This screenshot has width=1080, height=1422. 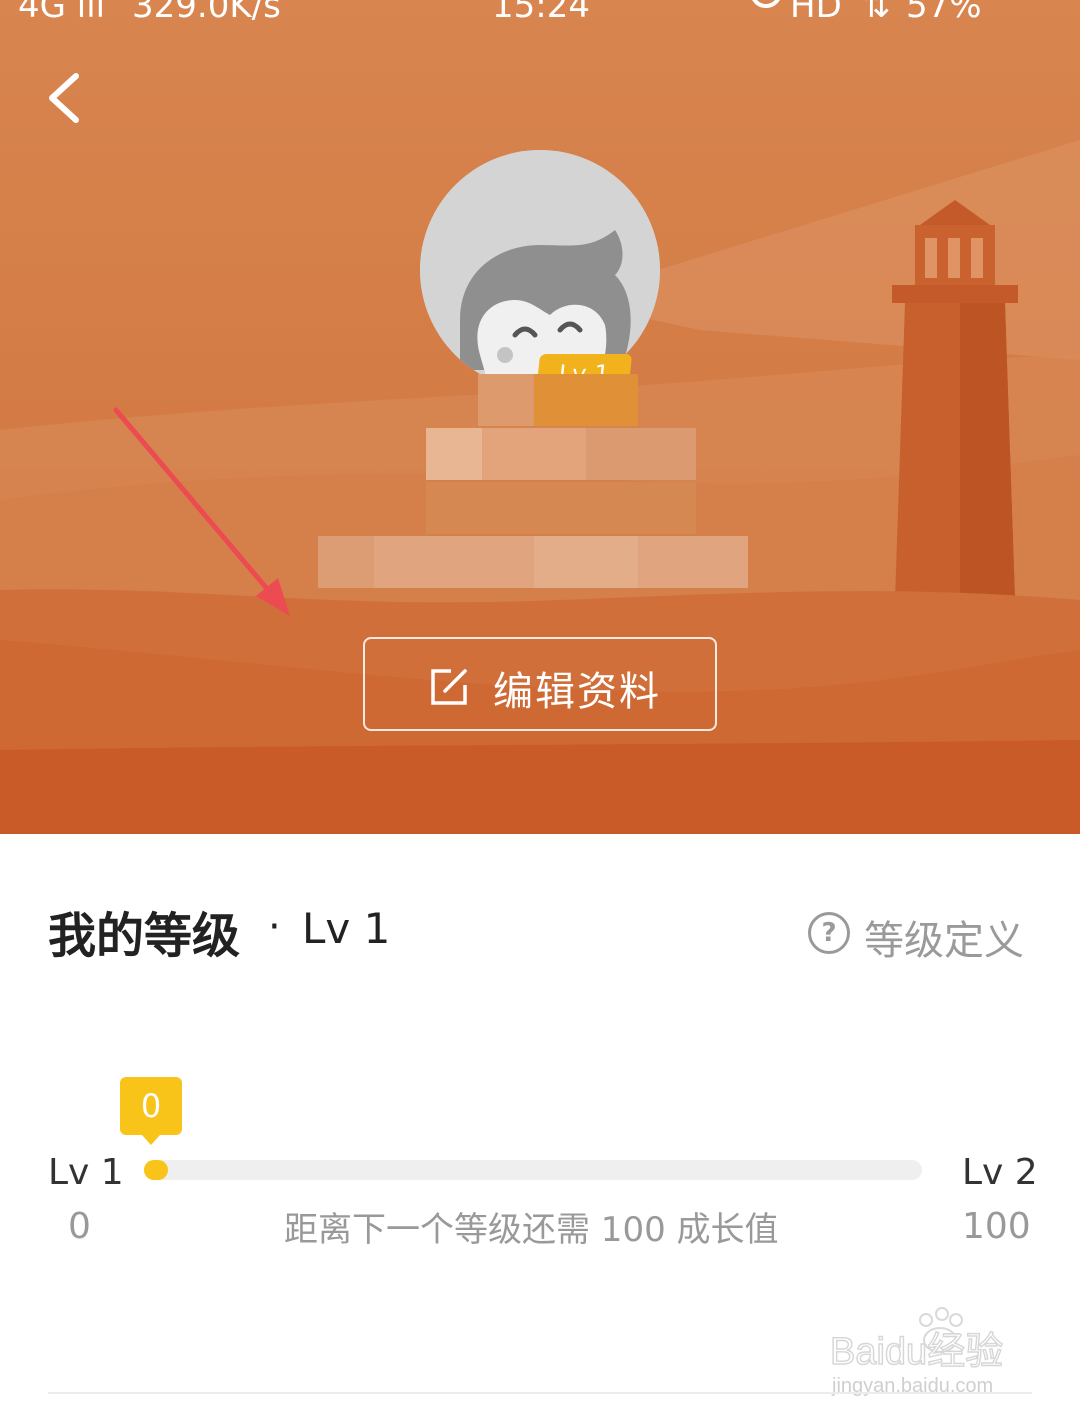 I want to click on chevron-left-icon, so click(x=64, y=98).